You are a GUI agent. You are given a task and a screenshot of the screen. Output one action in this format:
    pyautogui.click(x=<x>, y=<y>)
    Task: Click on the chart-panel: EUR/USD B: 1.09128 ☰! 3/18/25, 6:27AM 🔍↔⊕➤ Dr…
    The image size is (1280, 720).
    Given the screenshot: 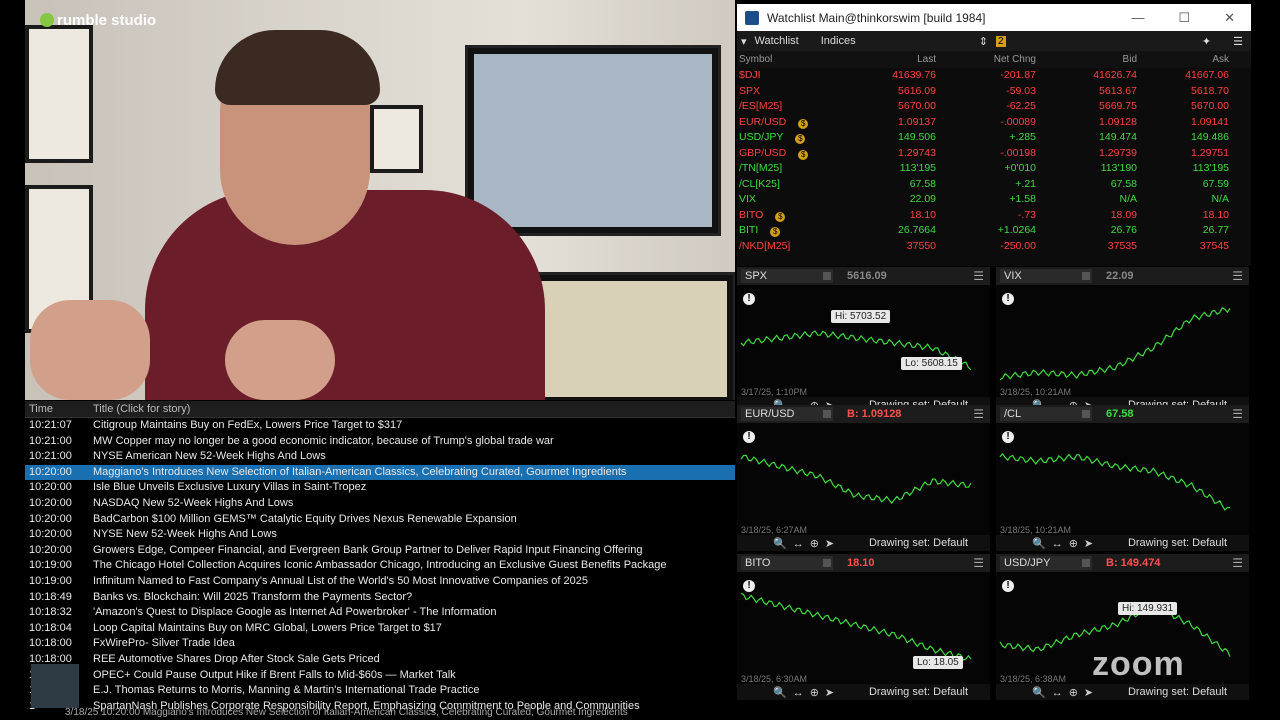 What is the action you would take?
    pyautogui.click(x=863, y=478)
    